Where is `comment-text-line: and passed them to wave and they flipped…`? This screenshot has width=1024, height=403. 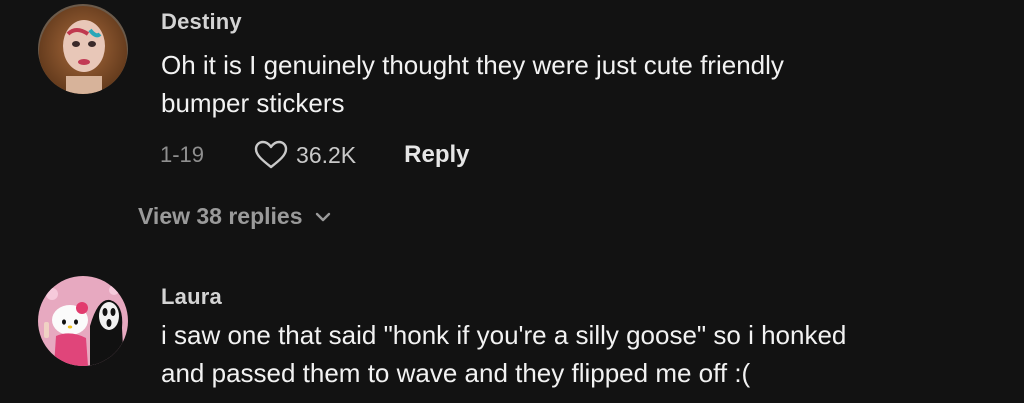 comment-text-line: and passed them to wave and they flipped… is located at coordinates (456, 373).